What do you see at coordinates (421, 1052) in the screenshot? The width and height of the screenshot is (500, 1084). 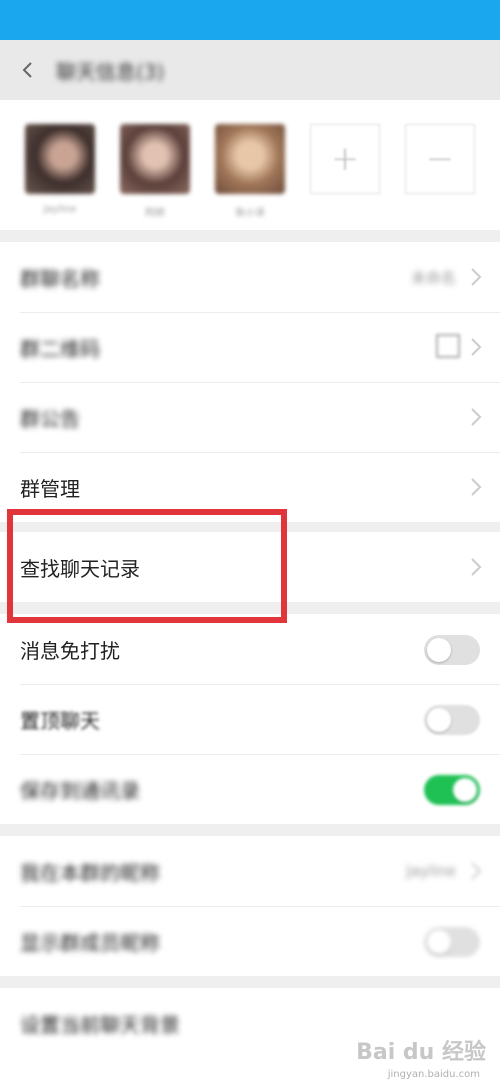 I see `watermark-logo: Bai du 经验` at bounding box center [421, 1052].